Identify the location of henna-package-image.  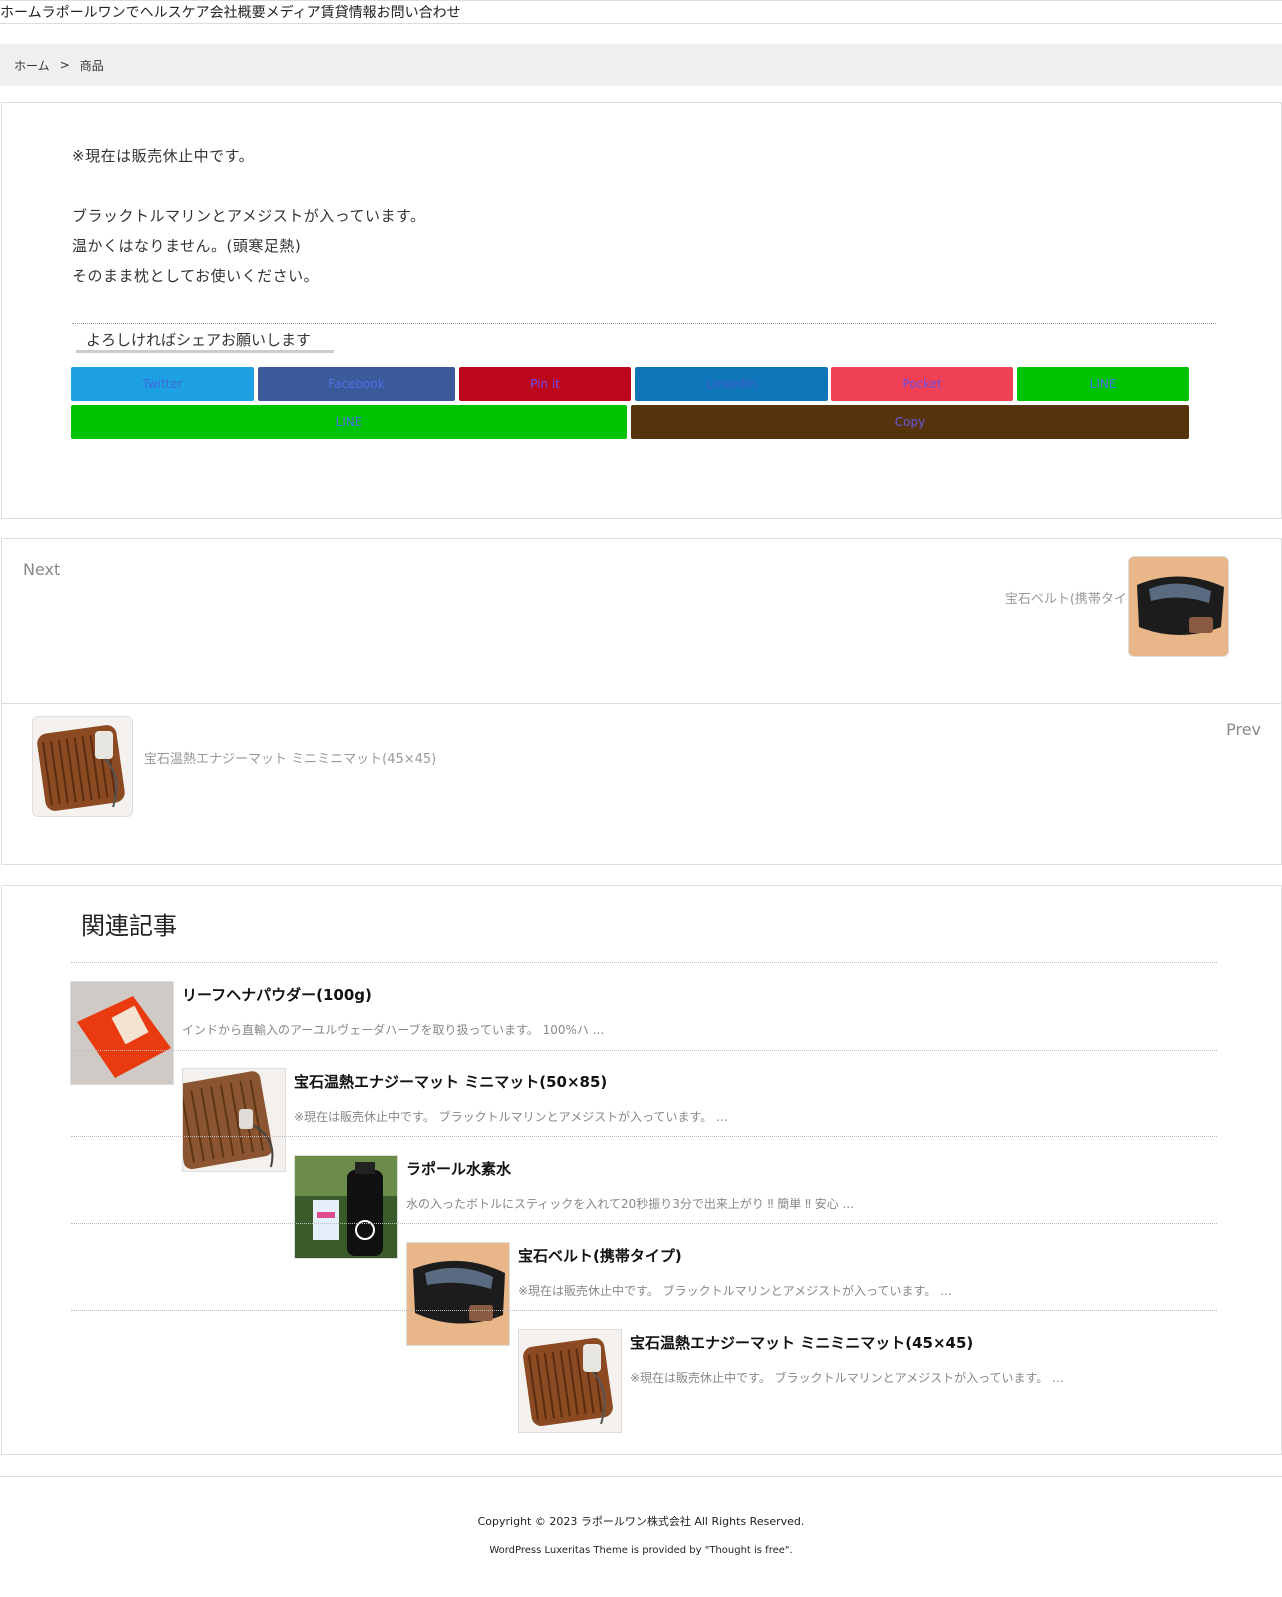
(122, 1033).